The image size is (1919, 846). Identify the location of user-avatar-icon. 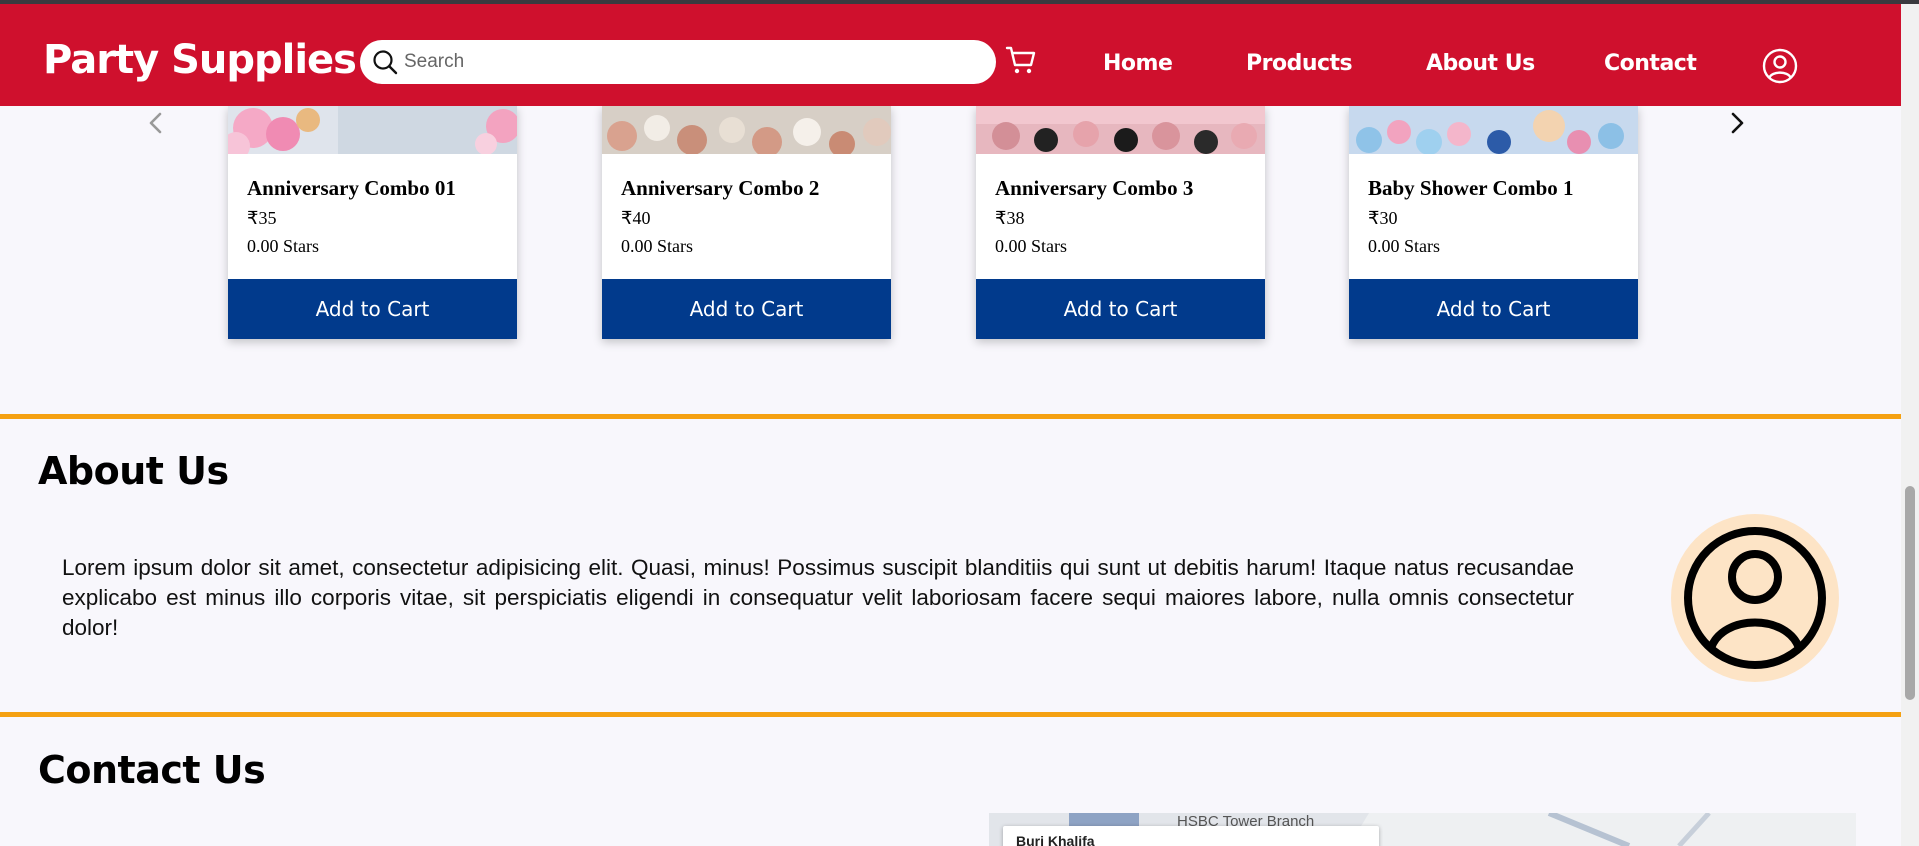
(1755, 598).